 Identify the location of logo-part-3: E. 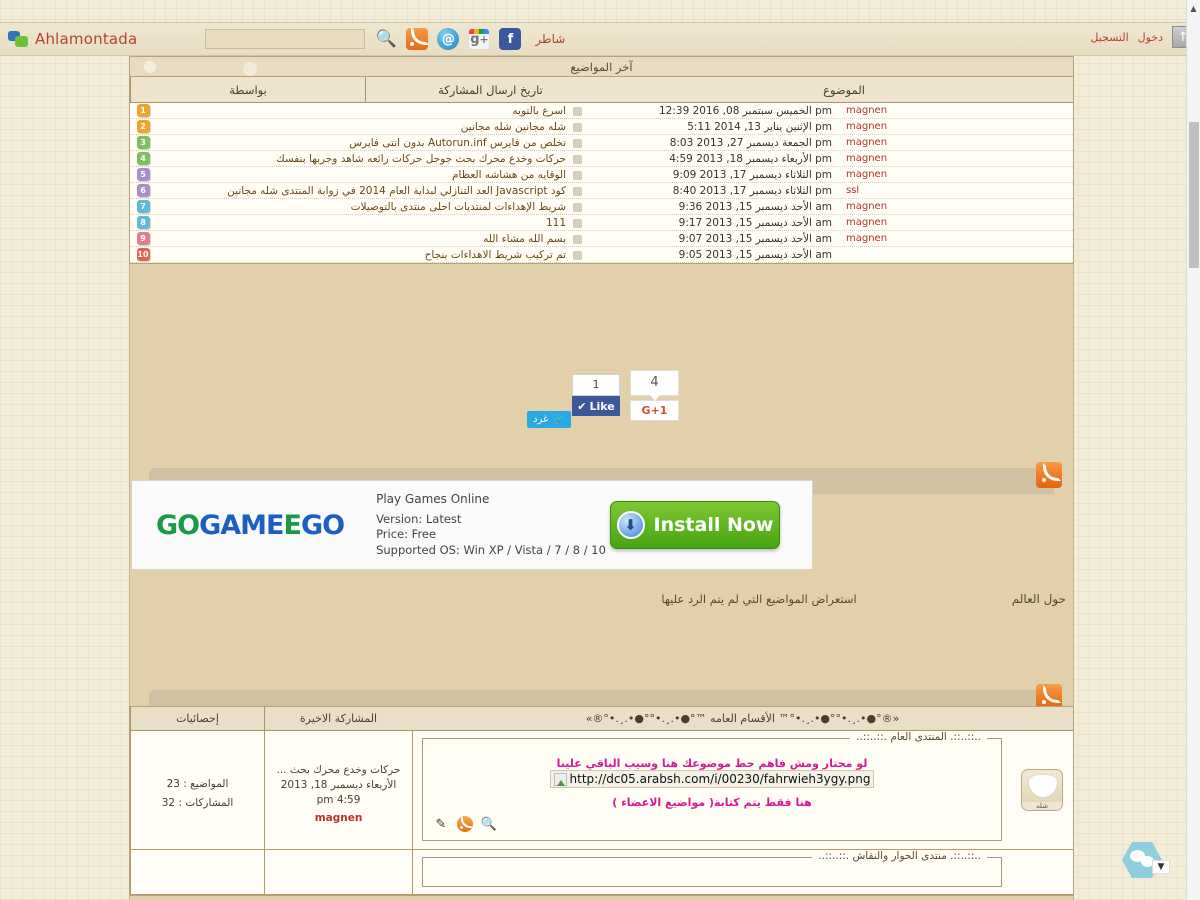
(292, 525).